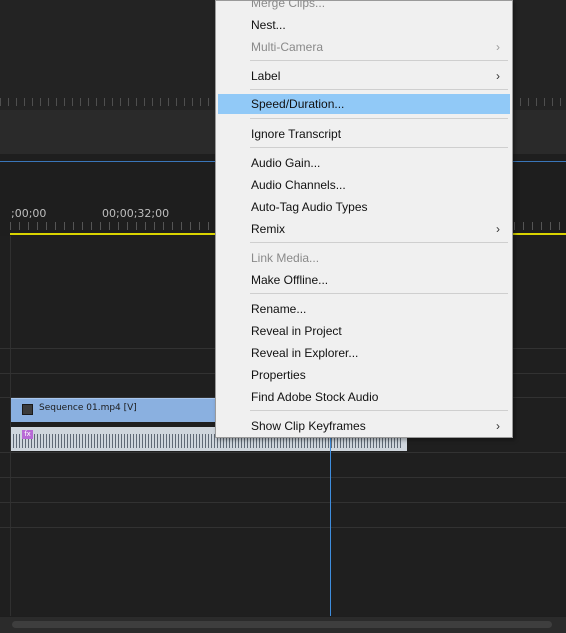 The width and height of the screenshot is (566, 633). I want to click on menu-item-label: Ignore Transcript, so click(296, 134).